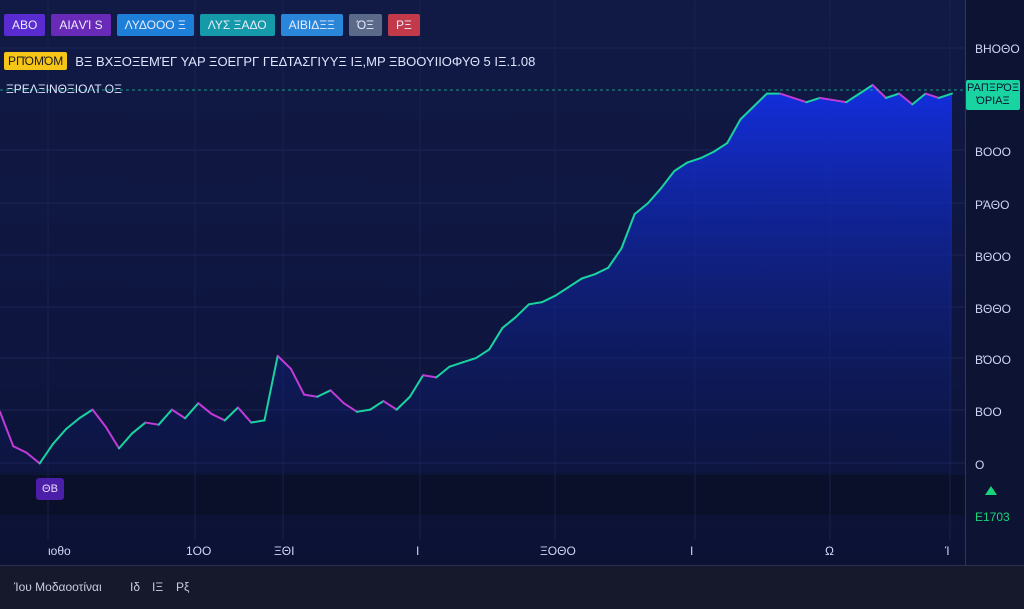  Describe the element at coordinates (81, 25) in the screenshot. I see `toolbar-button-1: ΑΙΑVΊ S` at that location.